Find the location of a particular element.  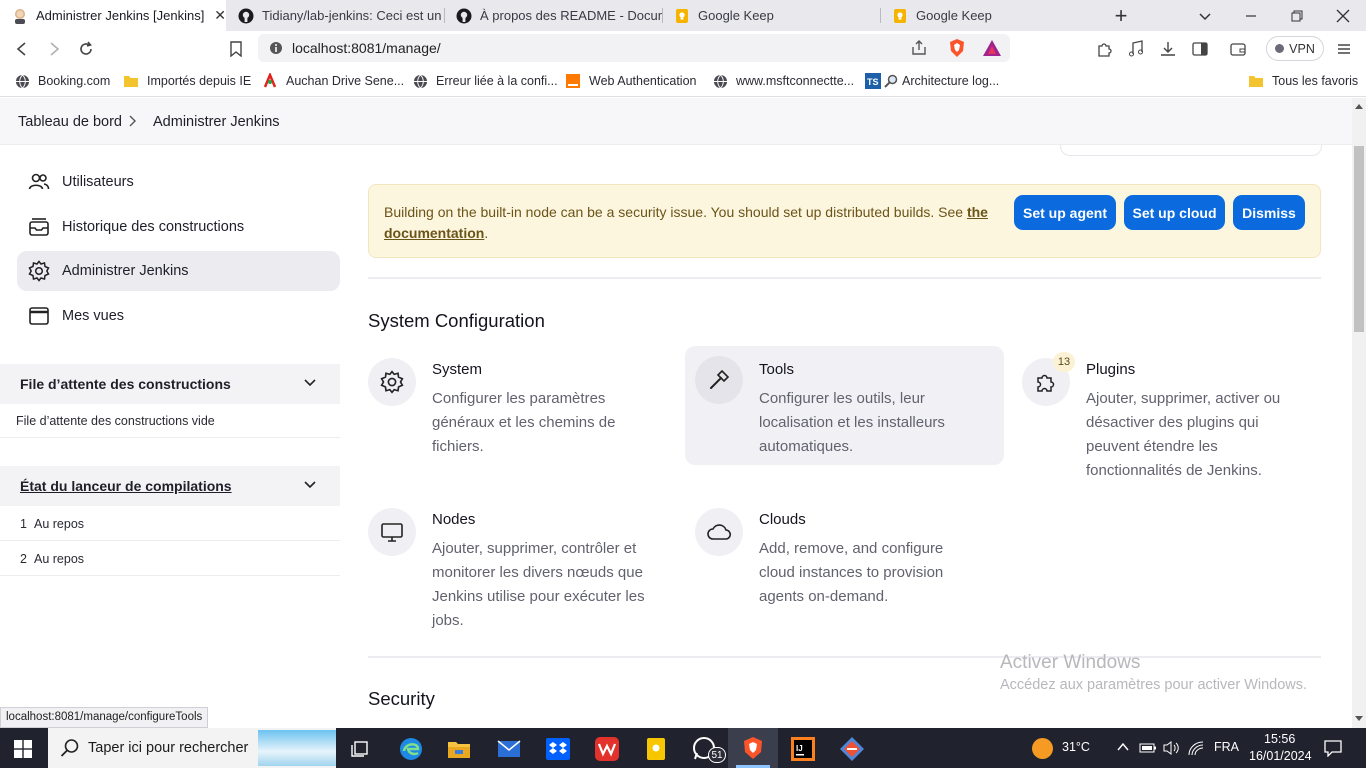

intellij-icon: IJ is located at coordinates (803, 749).